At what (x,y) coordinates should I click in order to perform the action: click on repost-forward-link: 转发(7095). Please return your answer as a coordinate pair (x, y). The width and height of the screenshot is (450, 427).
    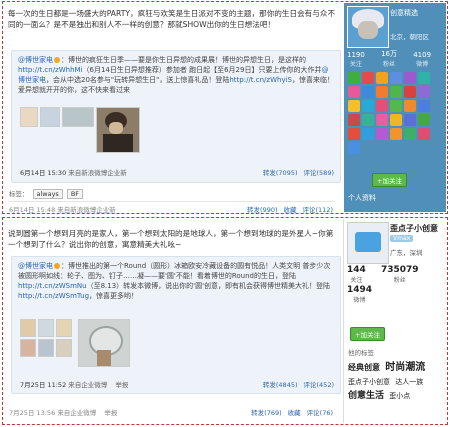
    Looking at the image, I should click on (280, 173).